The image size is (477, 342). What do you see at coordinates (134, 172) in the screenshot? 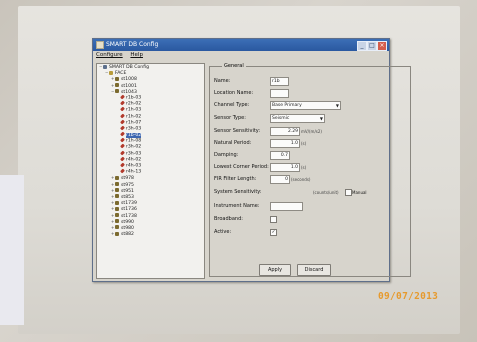
I see `tree-item-label: r4h-13` at bounding box center [134, 172].